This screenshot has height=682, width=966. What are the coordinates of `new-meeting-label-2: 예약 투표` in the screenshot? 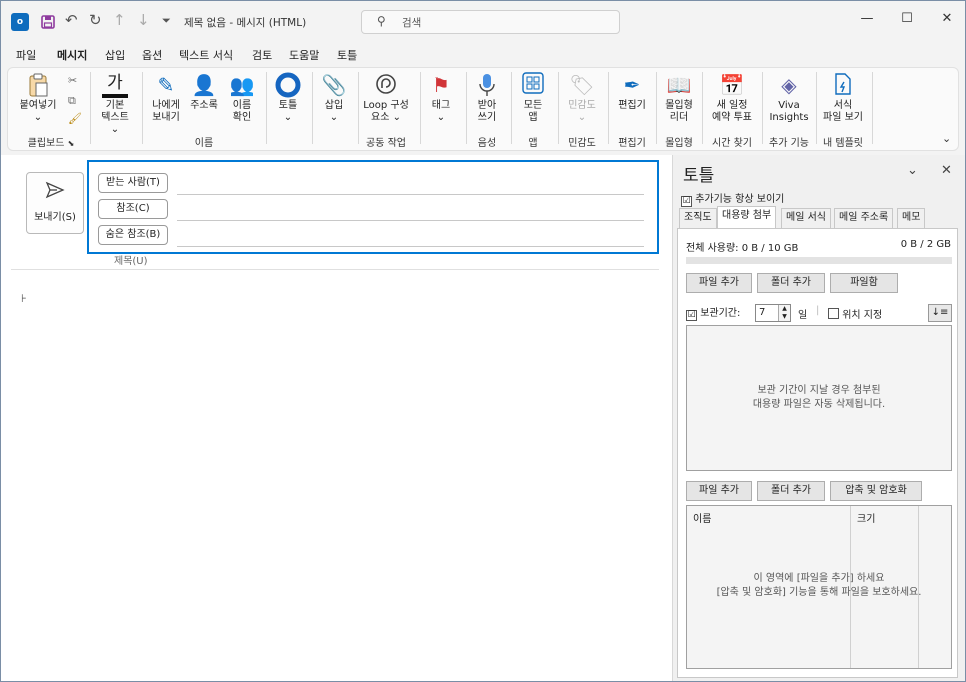 It's located at (732, 117).